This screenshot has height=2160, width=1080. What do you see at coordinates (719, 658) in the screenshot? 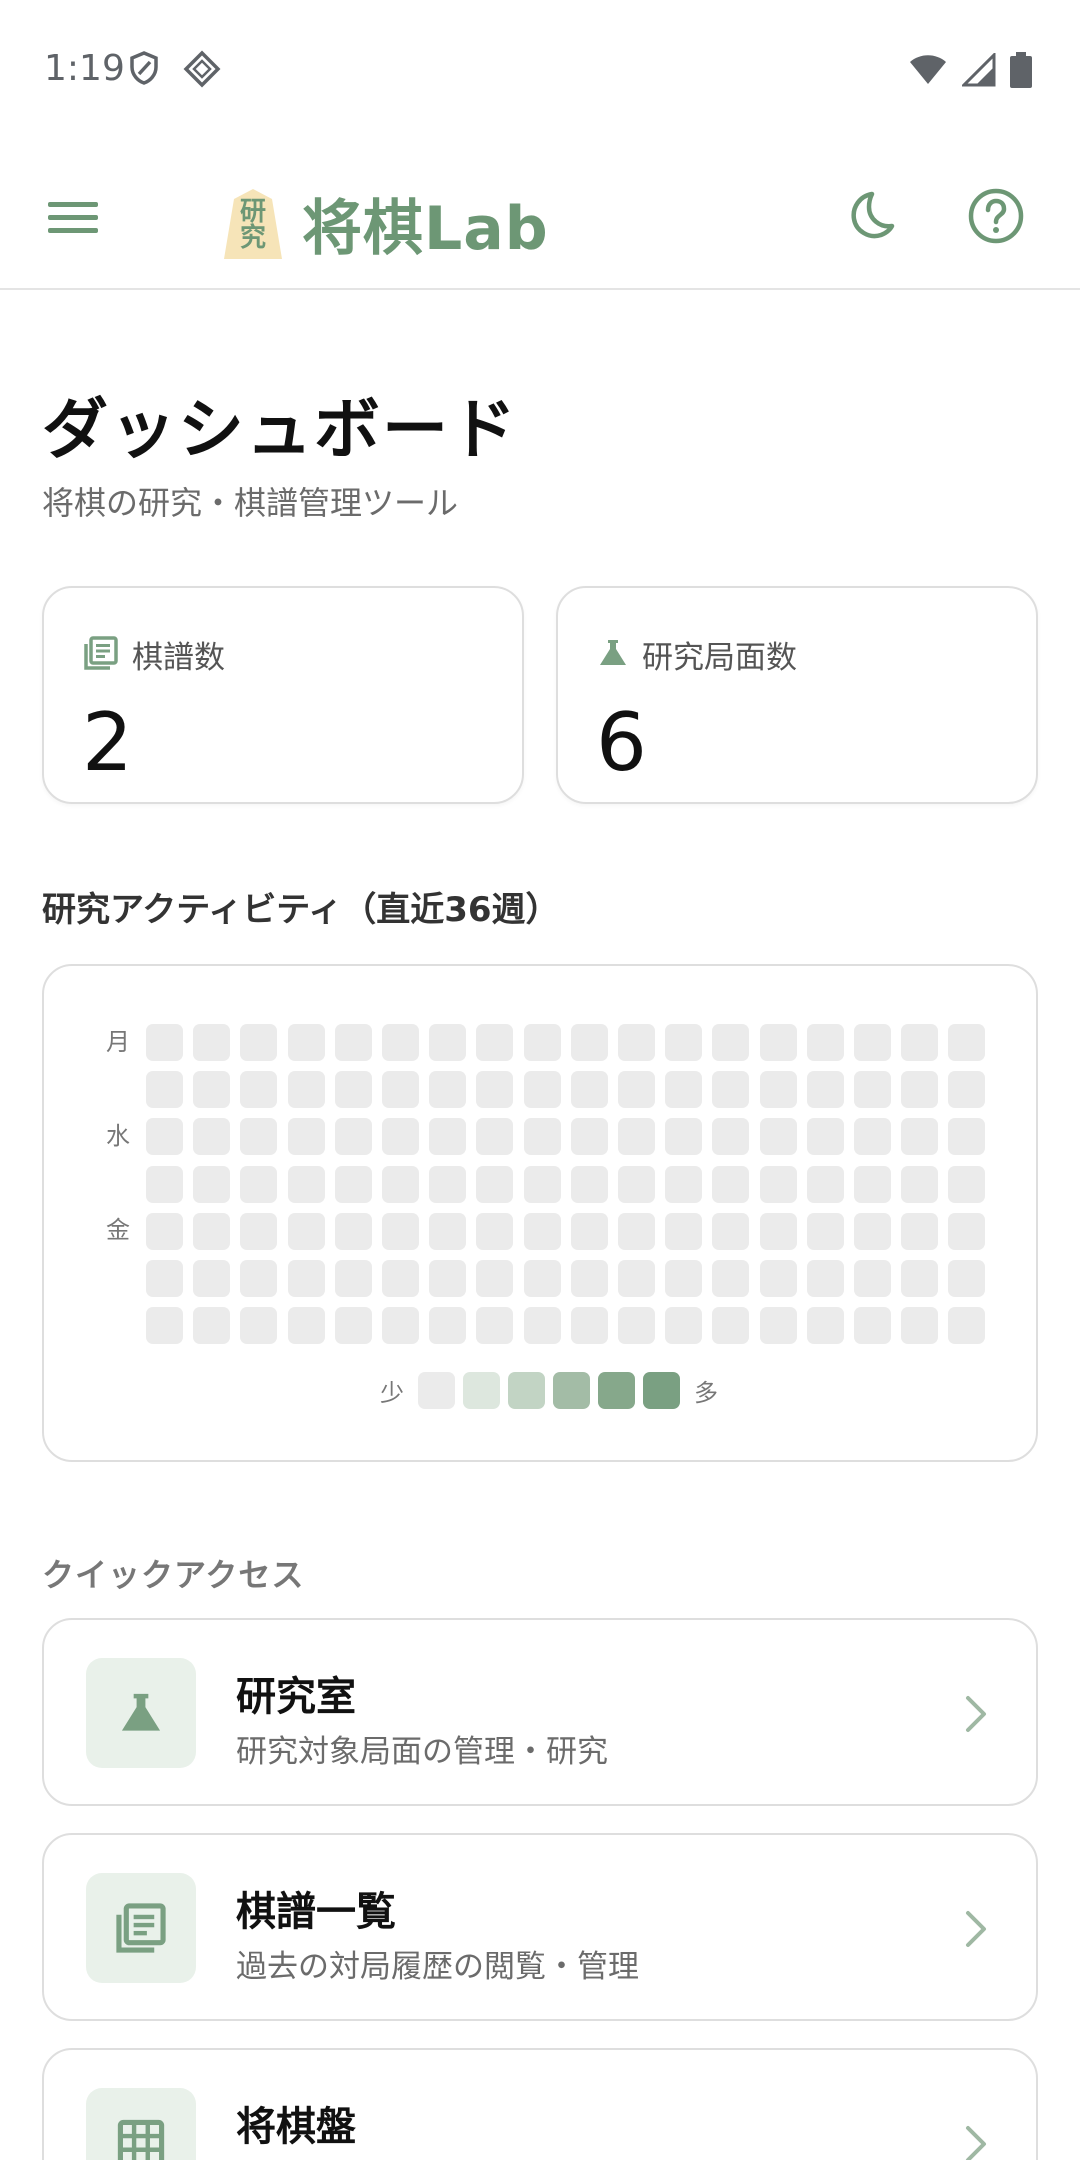
I see `stat-label: 研究局面数` at bounding box center [719, 658].